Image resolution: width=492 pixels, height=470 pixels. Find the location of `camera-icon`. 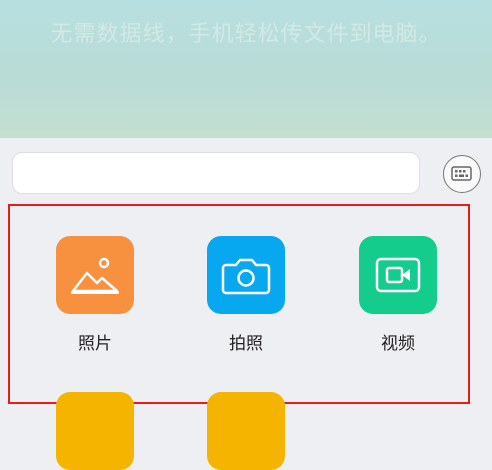

camera-icon is located at coordinates (246, 276).